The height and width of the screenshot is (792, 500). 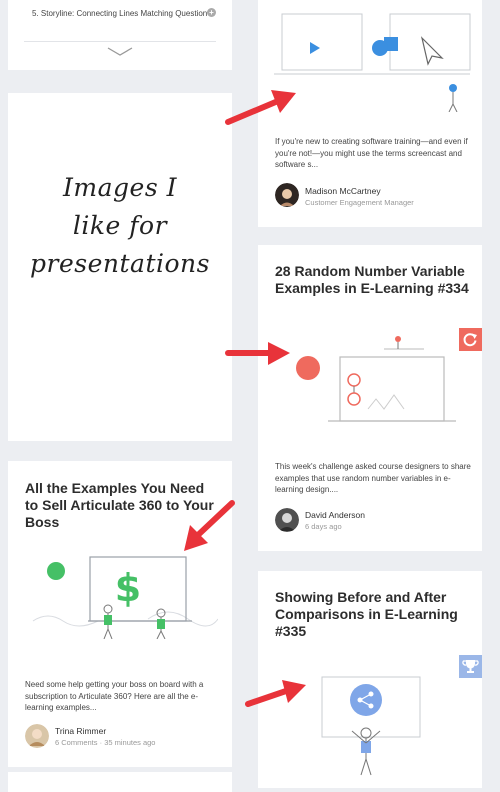 I want to click on trophy-icon, so click(x=470, y=666).